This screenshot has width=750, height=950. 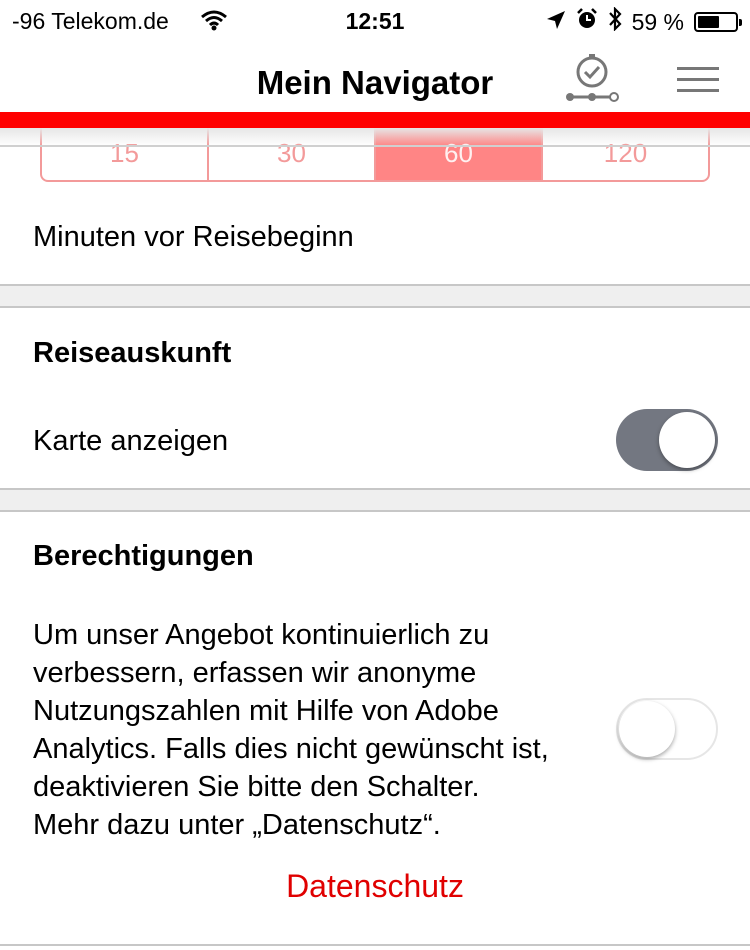 What do you see at coordinates (657, 21) in the screenshot?
I see `battery-percent: 59 %` at bounding box center [657, 21].